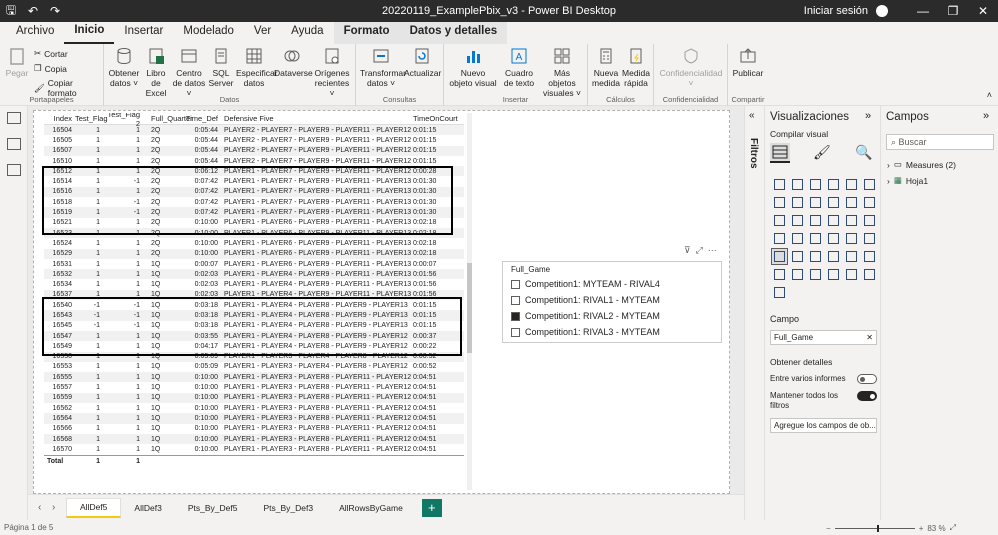 The image size is (998, 535). I want to click on next-page-icon: ›, so click(59, 507).